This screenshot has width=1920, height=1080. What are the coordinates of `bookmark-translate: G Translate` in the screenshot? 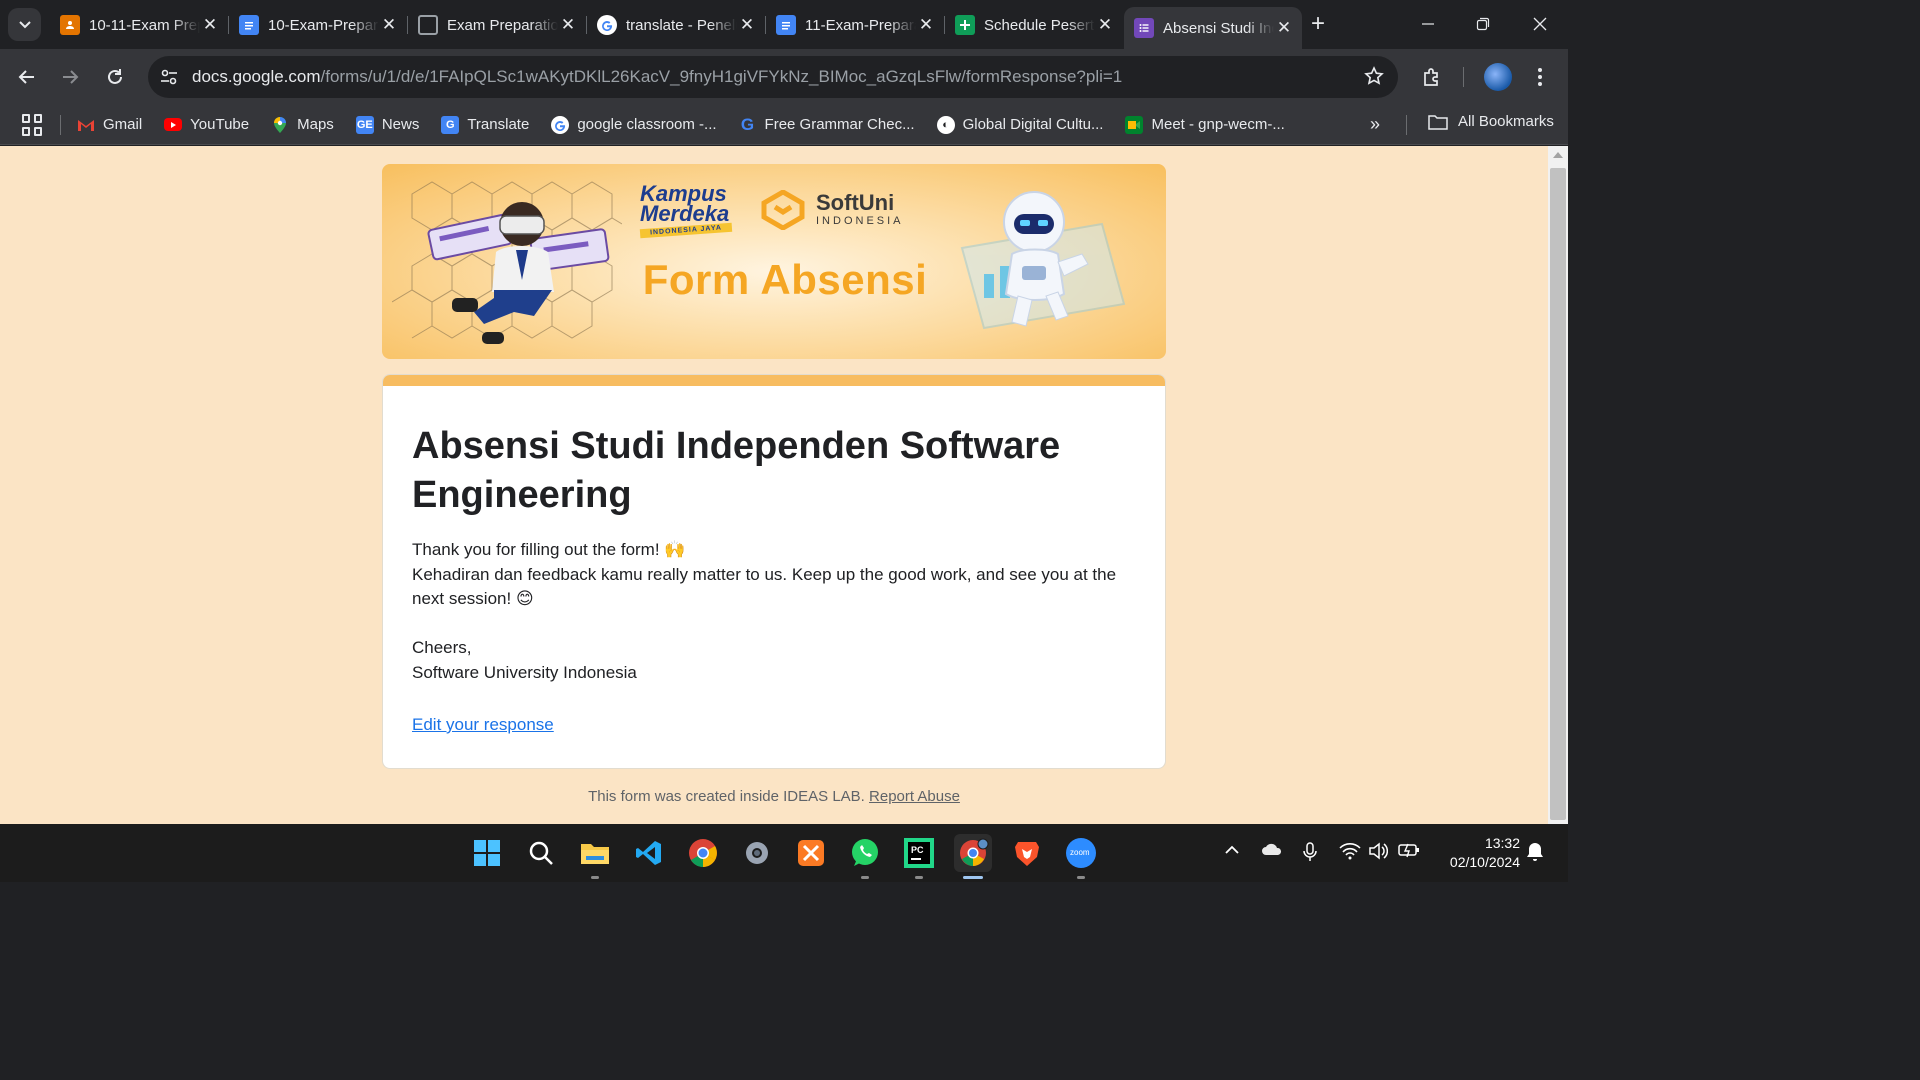 It's located at (485, 124).